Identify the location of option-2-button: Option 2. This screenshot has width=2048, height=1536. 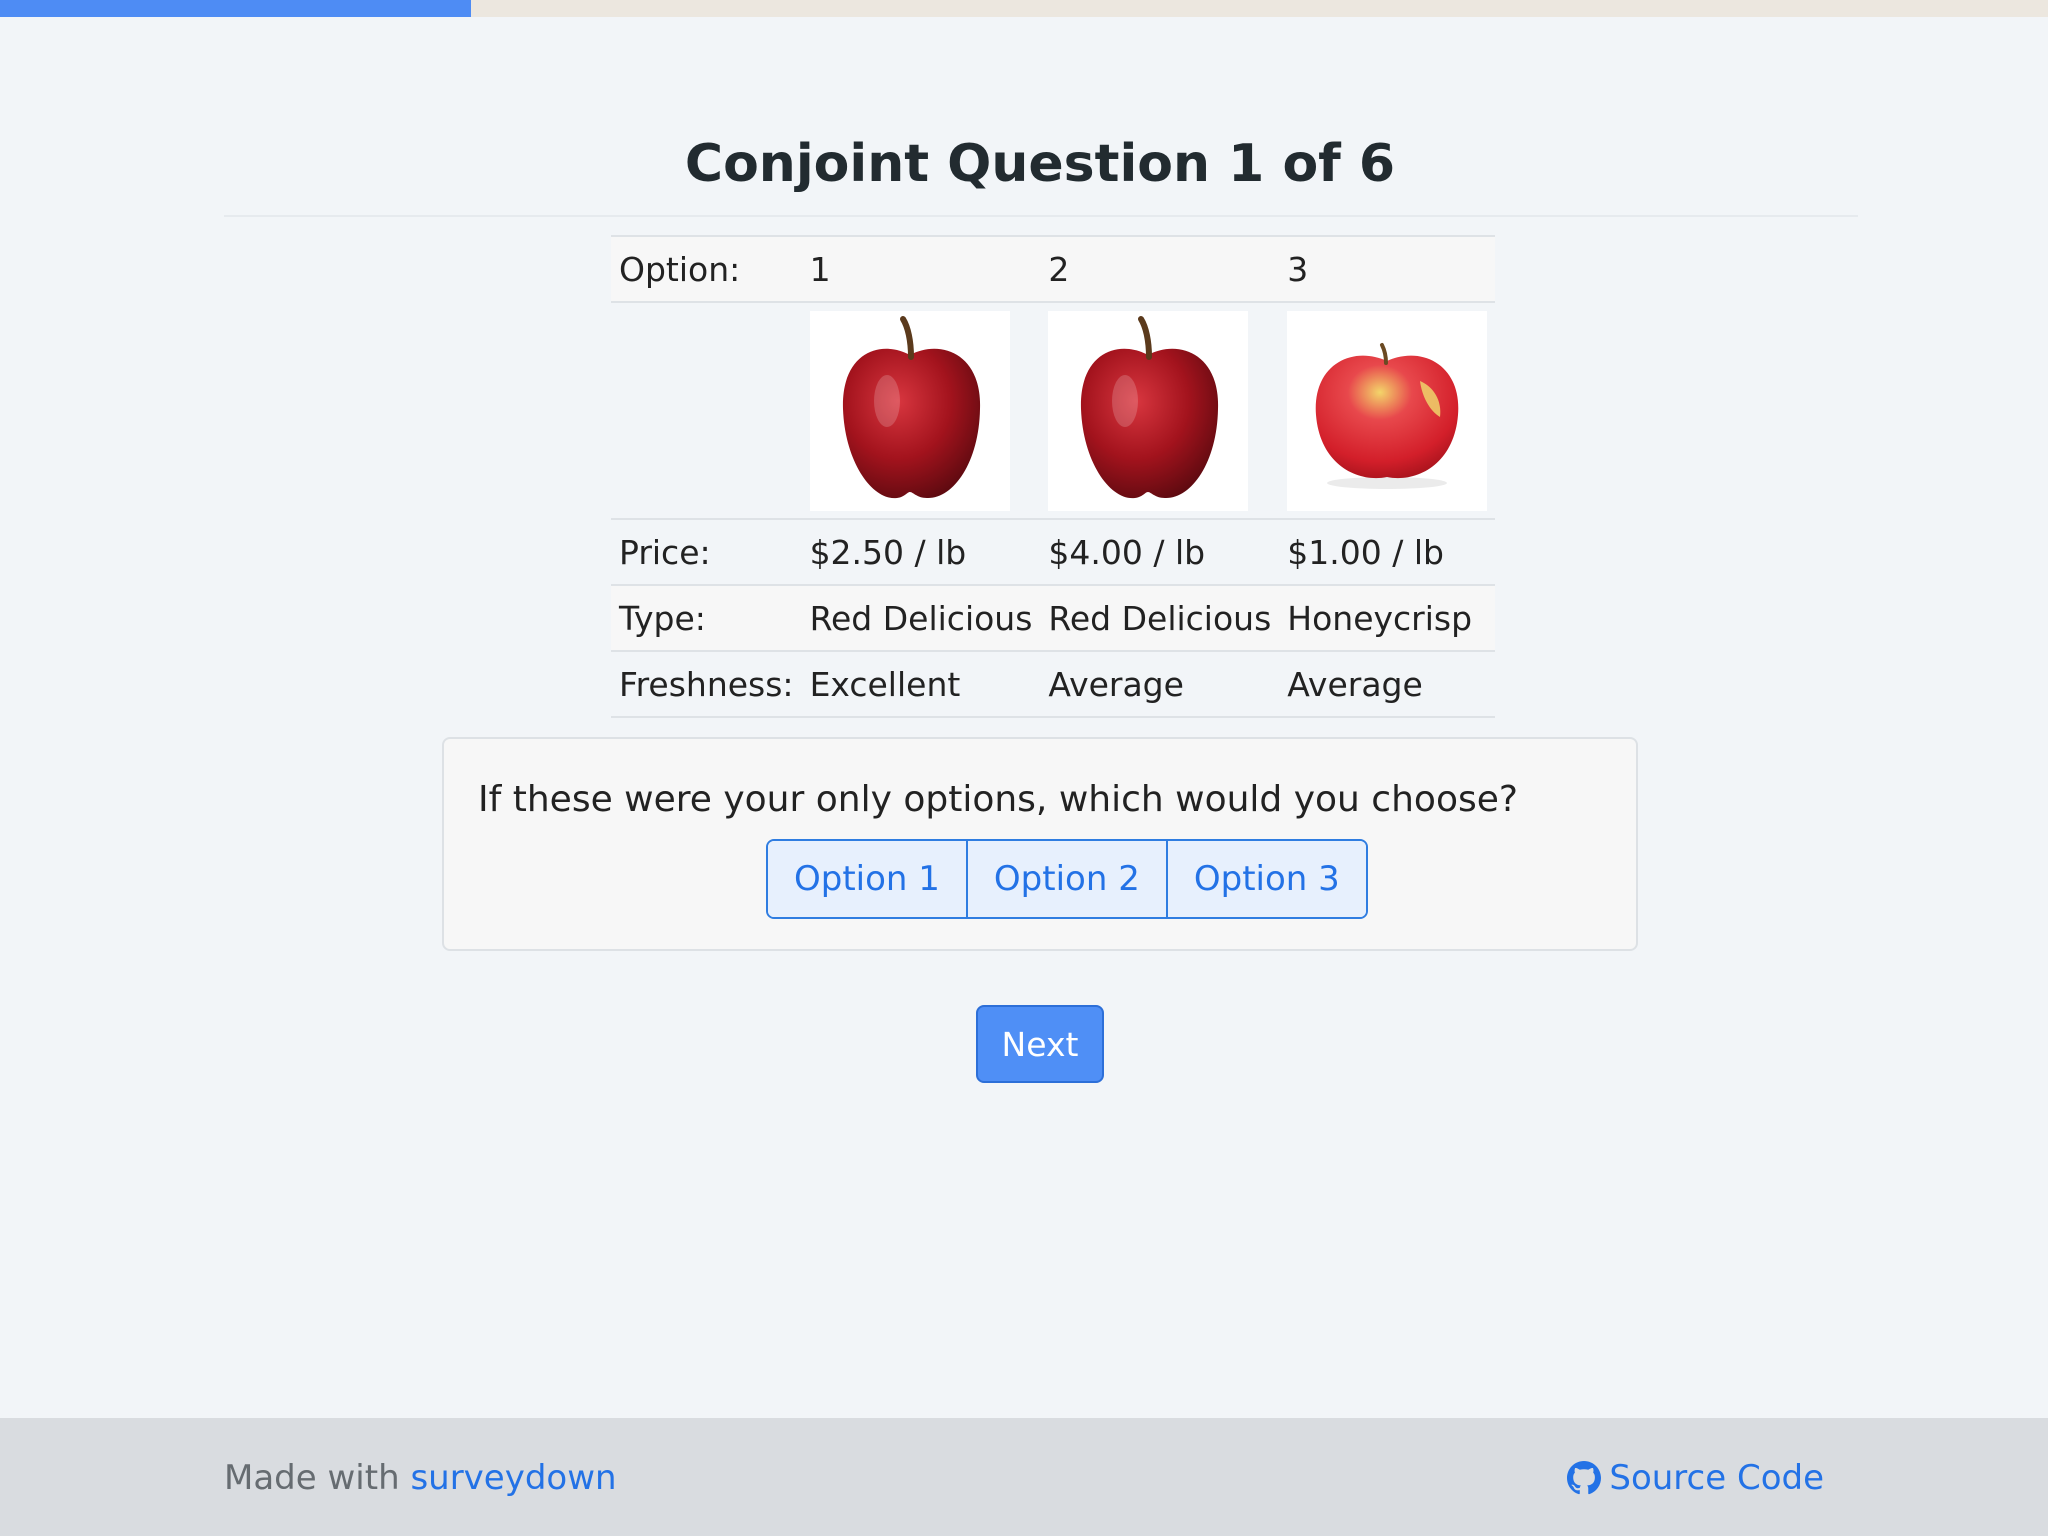
(1065, 879).